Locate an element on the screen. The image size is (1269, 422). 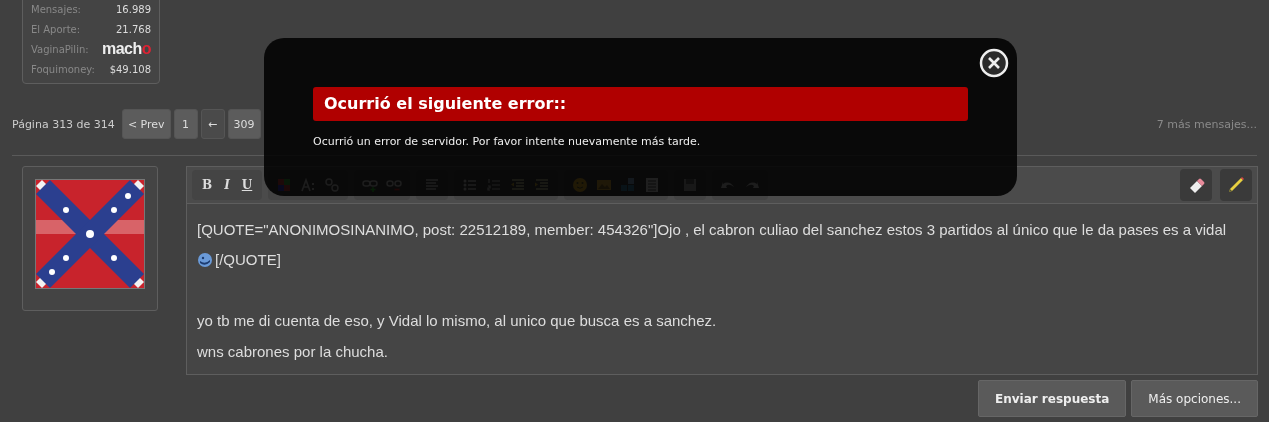
pencil-button is located at coordinates (1236, 185).